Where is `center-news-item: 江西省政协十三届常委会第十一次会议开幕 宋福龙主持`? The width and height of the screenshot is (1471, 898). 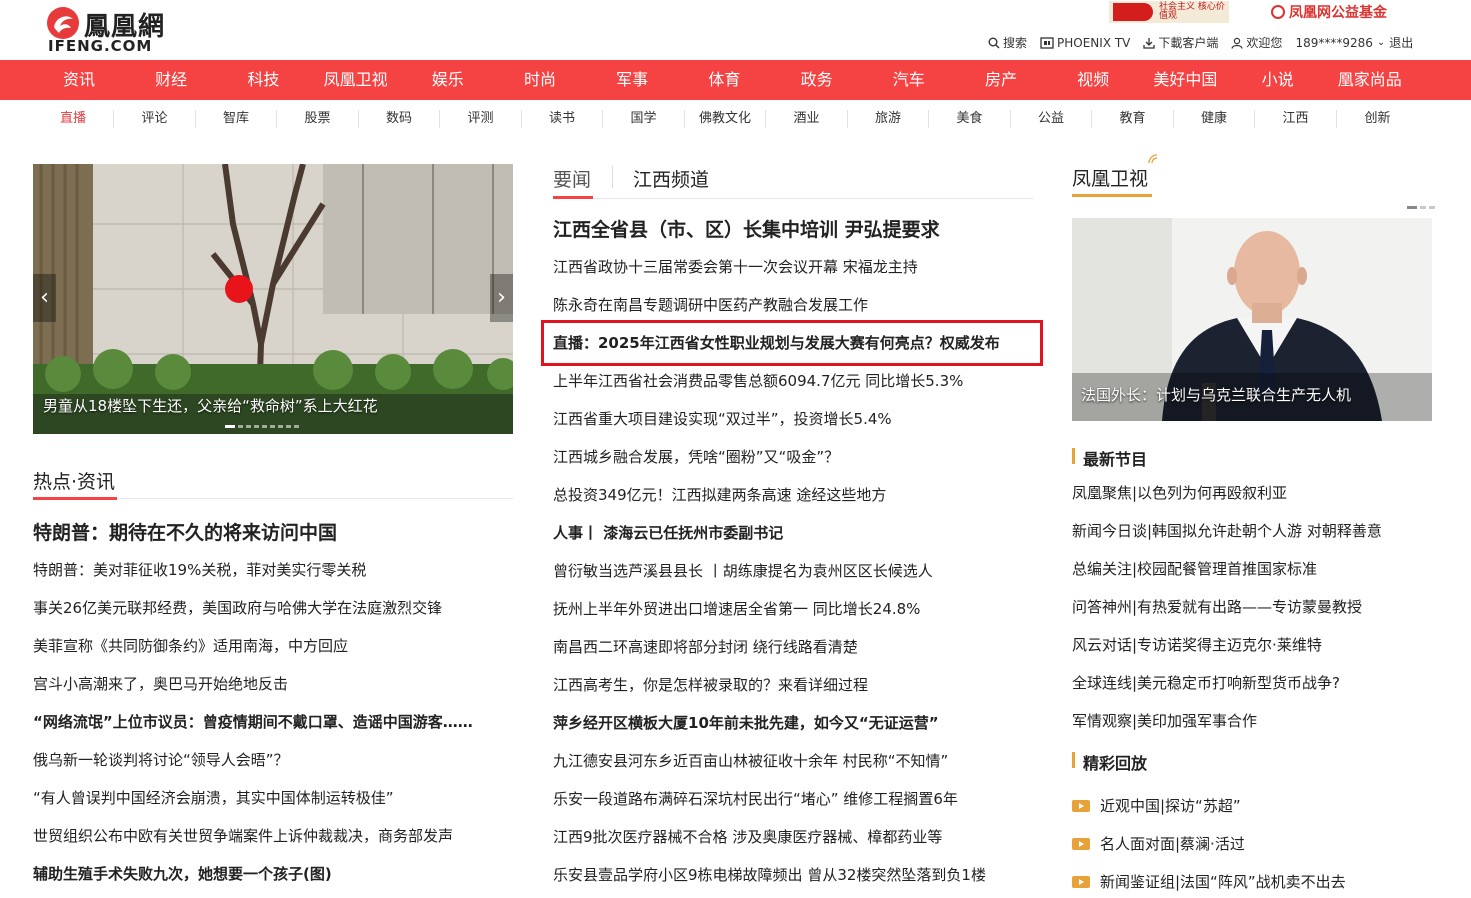 center-news-item: 江西省政协十三届常委会第十一次会议开幕 宋福龙主持 is located at coordinates (793, 276).